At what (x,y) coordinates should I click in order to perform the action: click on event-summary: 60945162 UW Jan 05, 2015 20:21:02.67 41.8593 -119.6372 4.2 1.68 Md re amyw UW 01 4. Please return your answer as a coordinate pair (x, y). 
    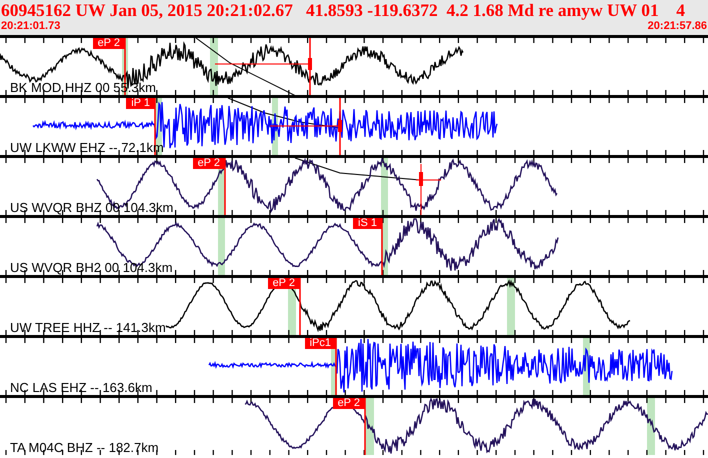
    Looking at the image, I should click on (343, 10).